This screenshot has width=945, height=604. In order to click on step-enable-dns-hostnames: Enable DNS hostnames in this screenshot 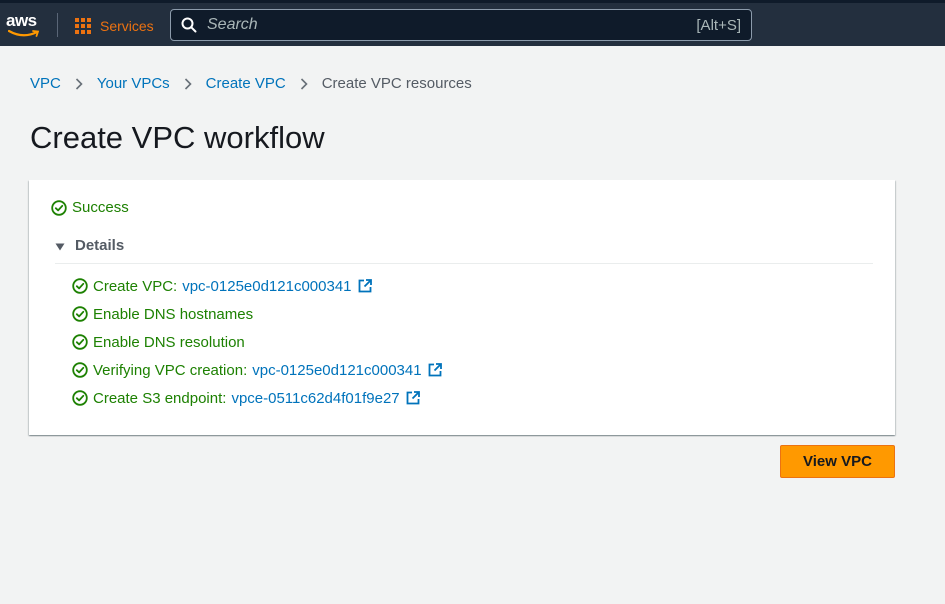, I will do `click(257, 314)`.